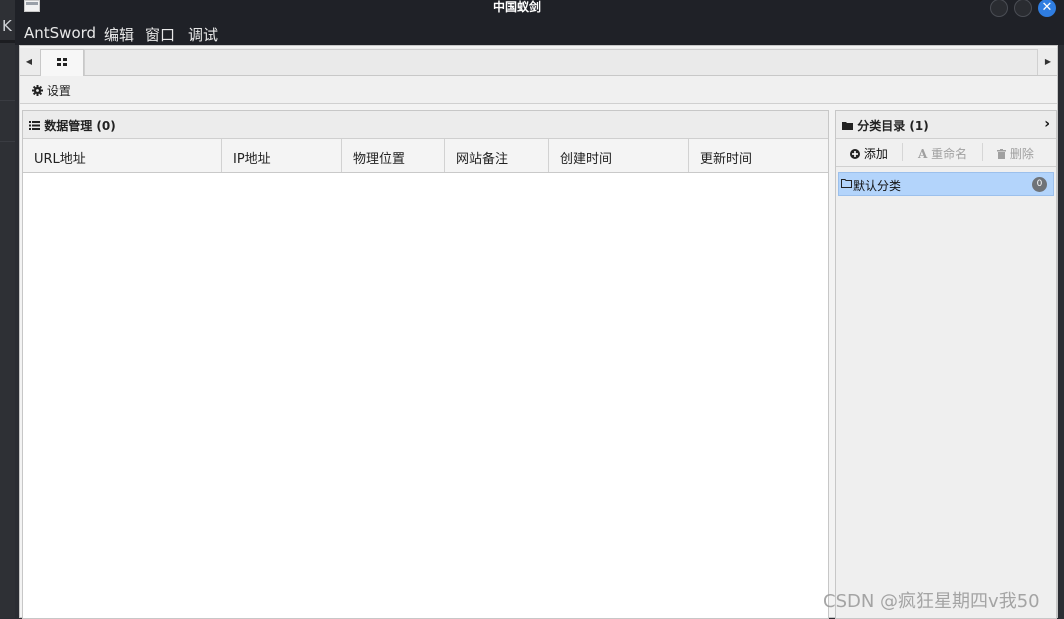 The image size is (1064, 619). I want to click on category-count-badge: 0, so click(1039, 184).